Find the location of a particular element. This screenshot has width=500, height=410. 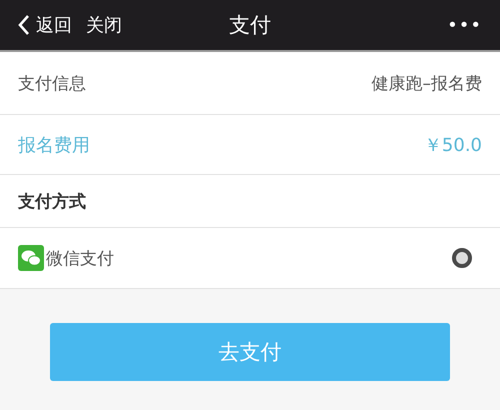

price-value: ￥50.0 is located at coordinates (453, 145).